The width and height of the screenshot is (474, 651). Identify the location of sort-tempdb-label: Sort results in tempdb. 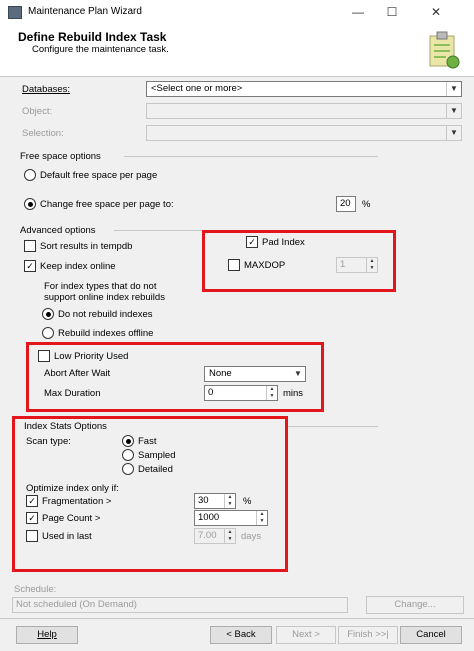
(86, 246).